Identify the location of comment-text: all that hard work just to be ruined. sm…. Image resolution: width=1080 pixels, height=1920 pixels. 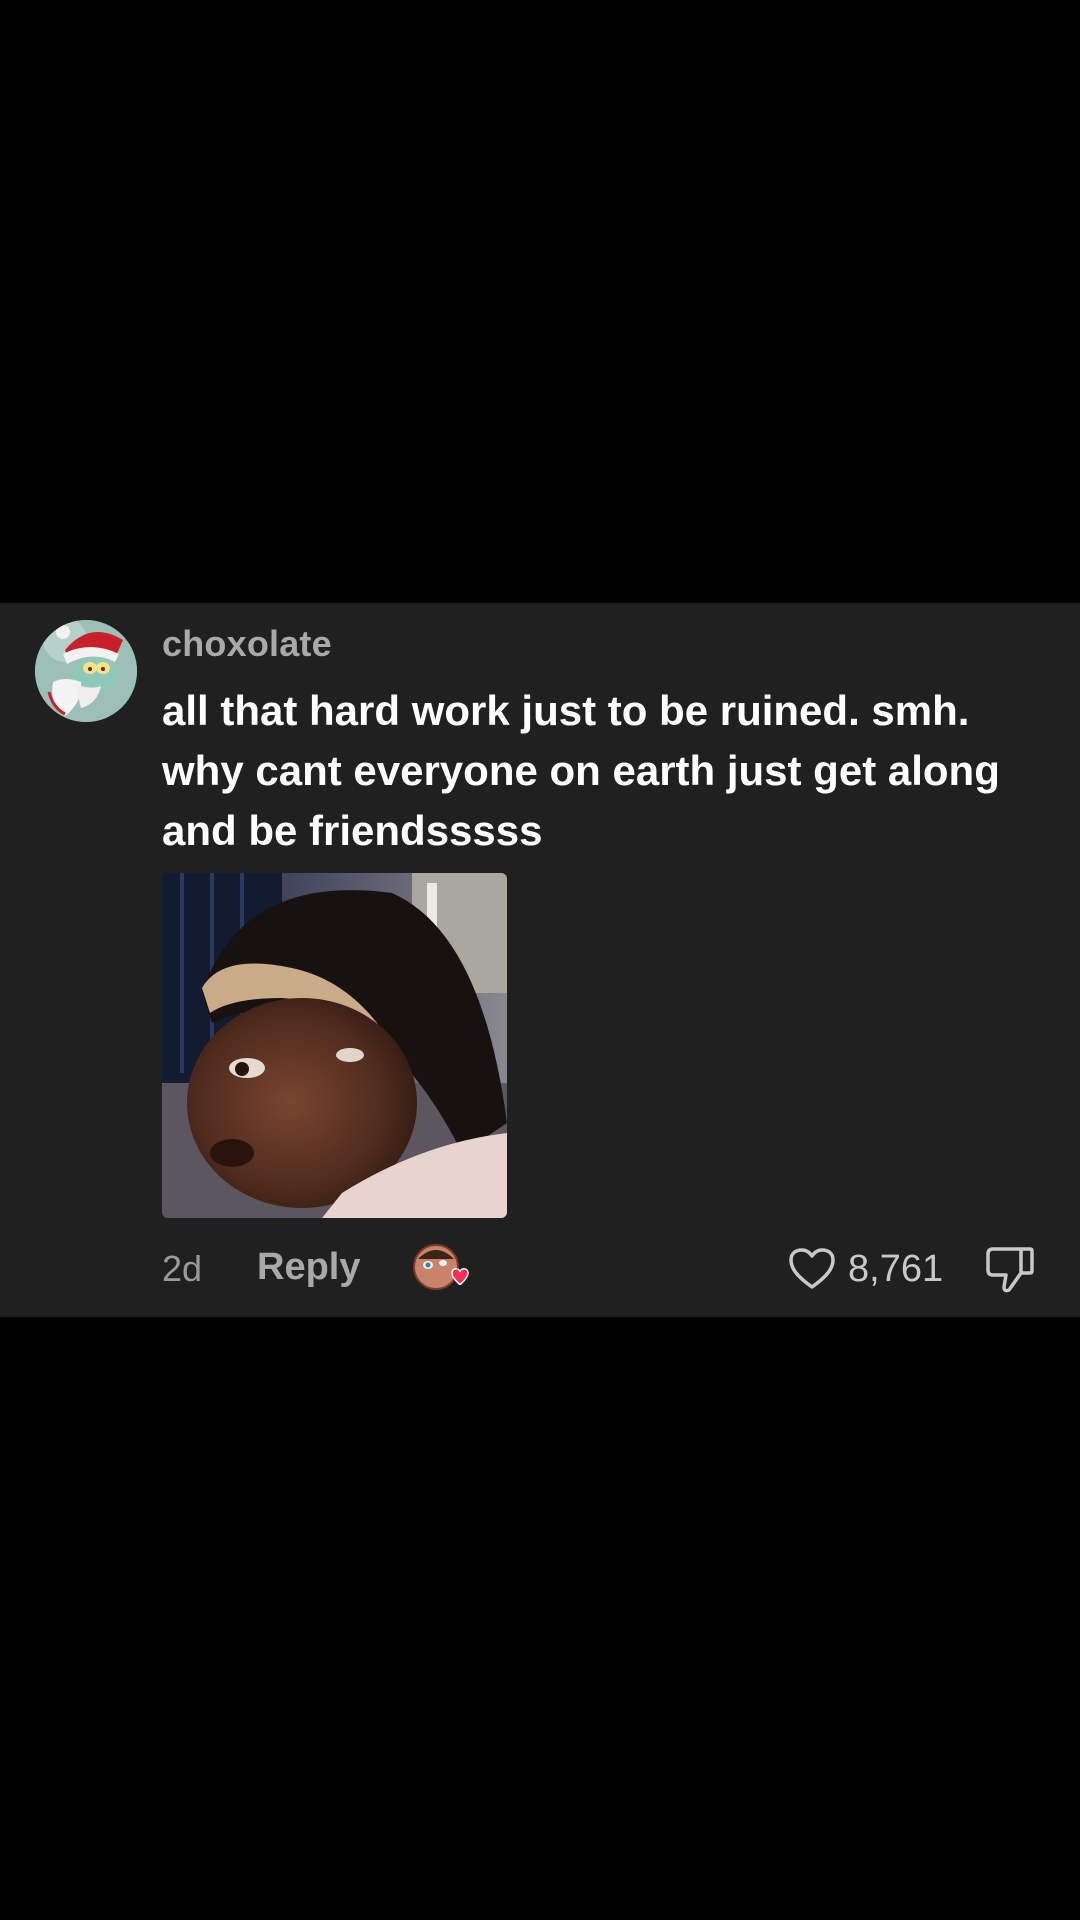
(581, 770).